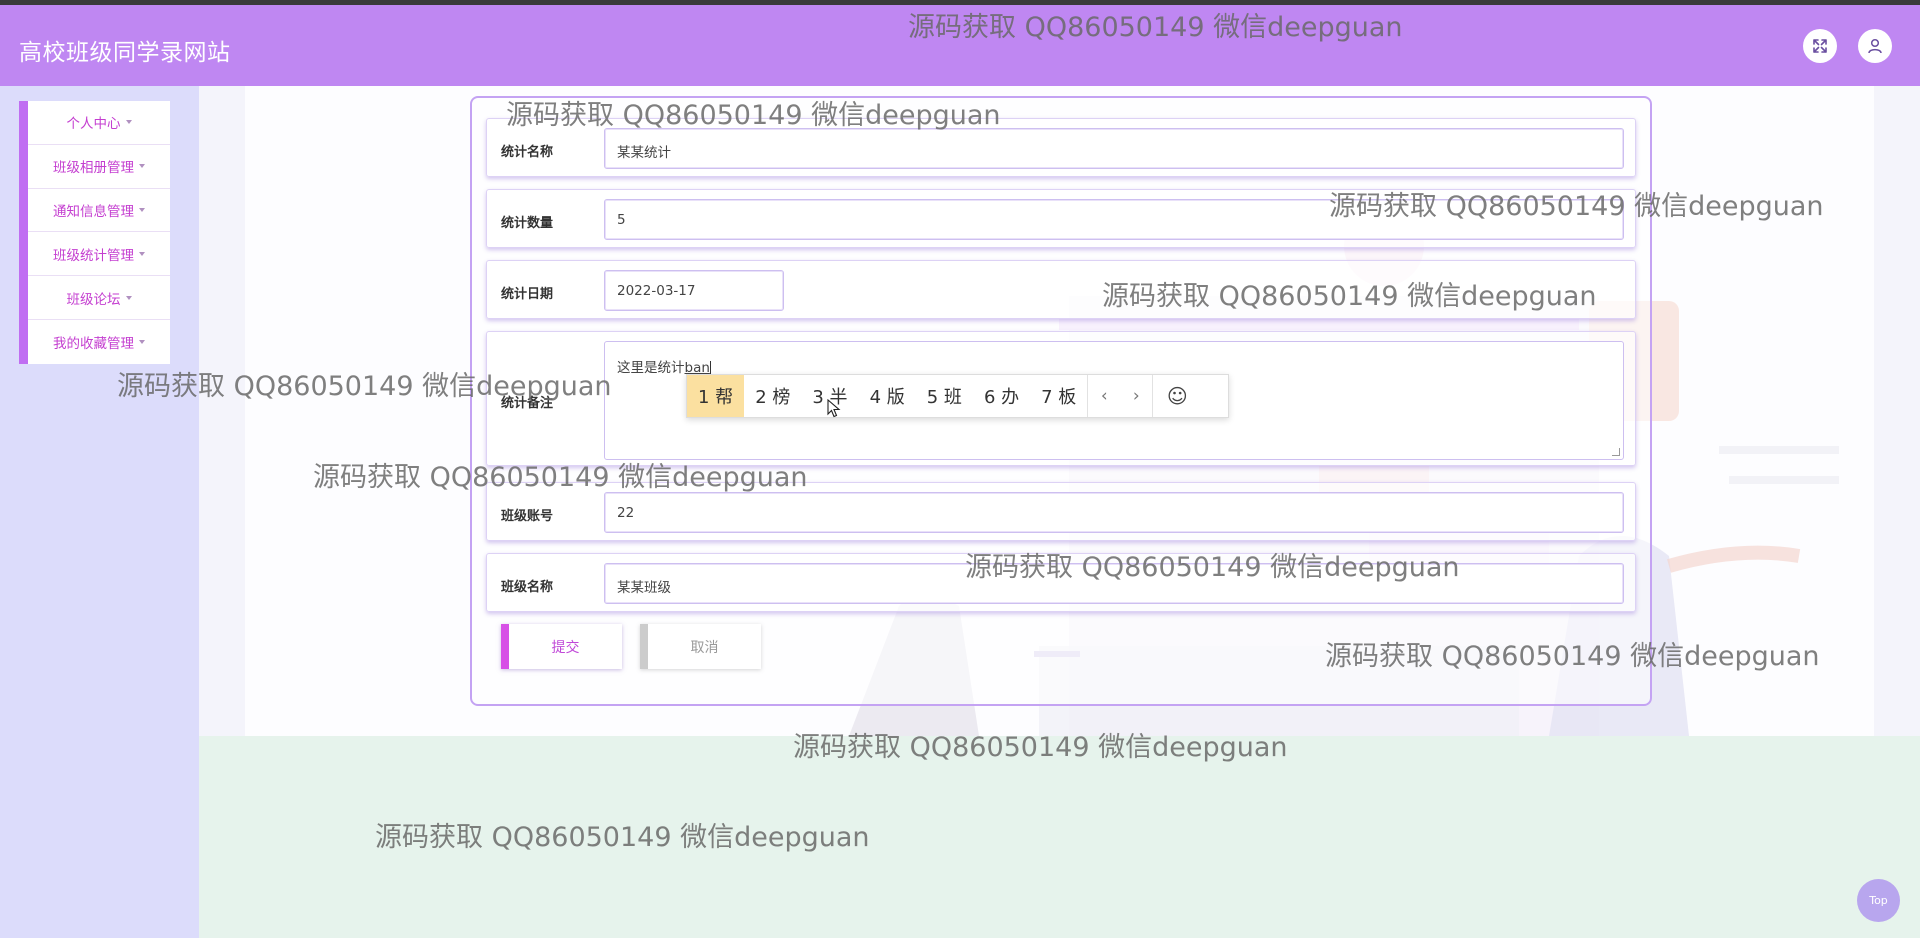 This screenshot has height=938, width=1920. I want to click on ime-candidate: 1 帮, so click(716, 396).